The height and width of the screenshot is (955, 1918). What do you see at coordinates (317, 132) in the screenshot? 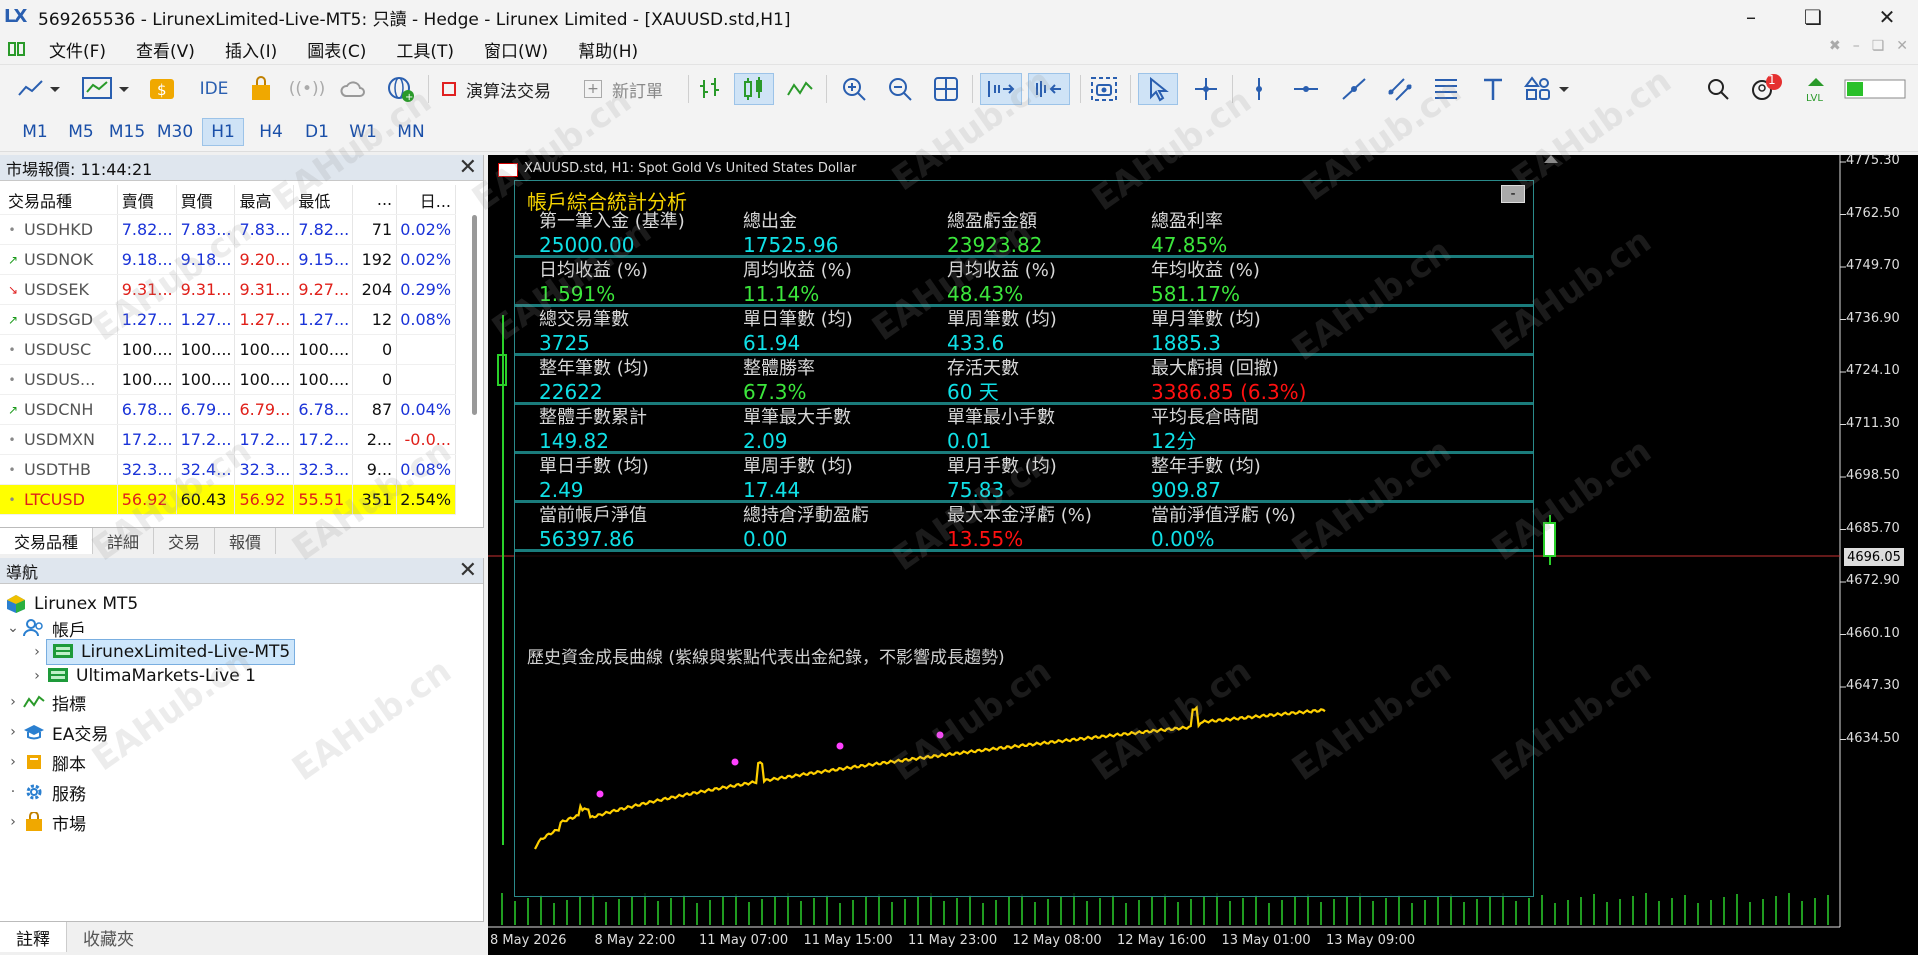
I see `timeframe-d1: D1` at bounding box center [317, 132].